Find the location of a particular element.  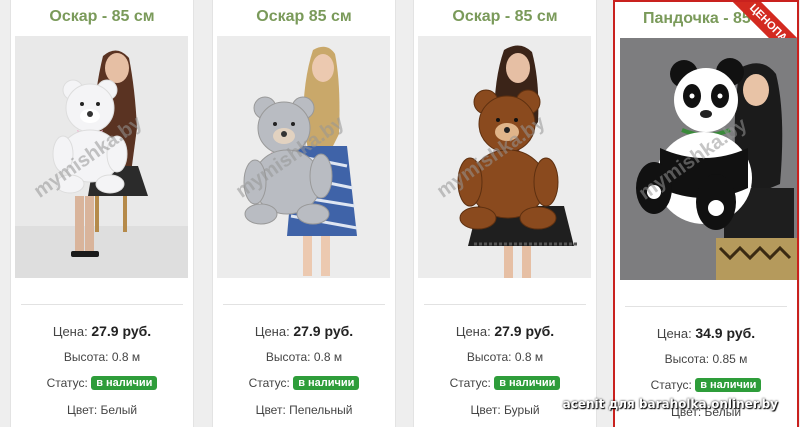

product-title: Оскар 85 см is located at coordinates (304, 17).